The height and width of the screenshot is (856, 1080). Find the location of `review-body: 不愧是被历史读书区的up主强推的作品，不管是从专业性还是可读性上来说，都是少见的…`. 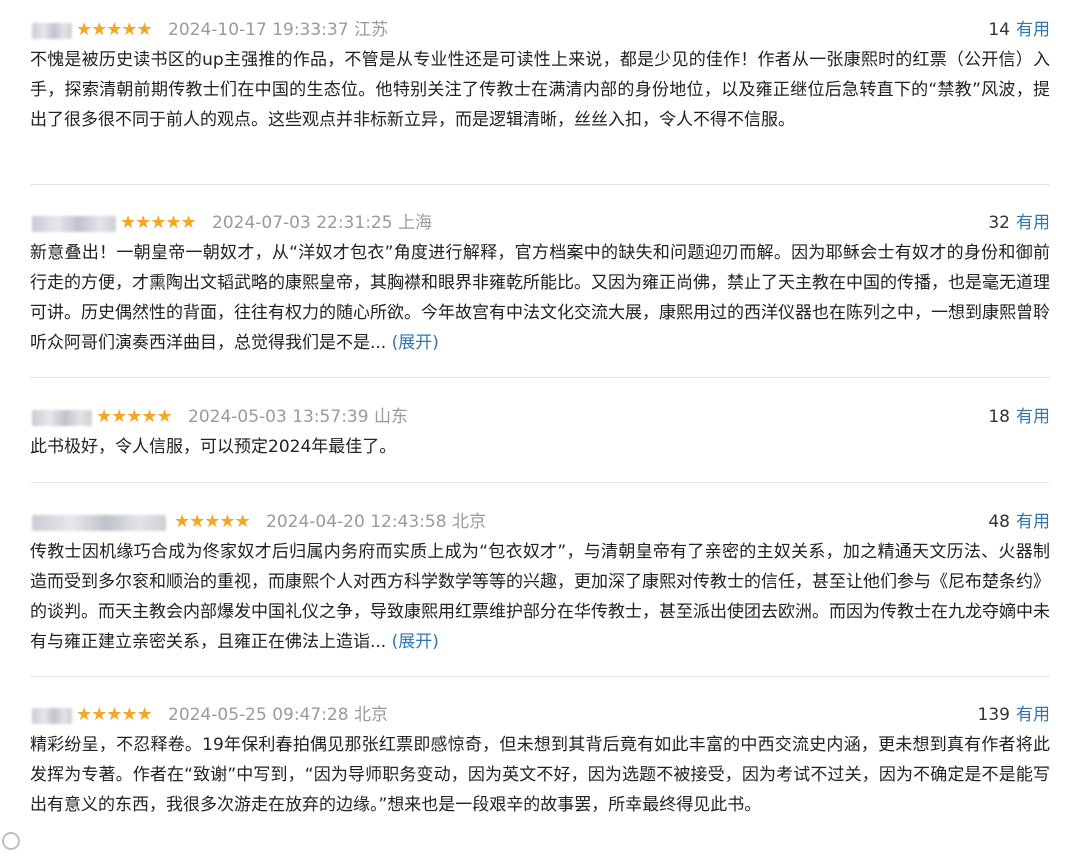

review-body: 不愧是被历史读书区的up主强推的作品，不管是从专业性还是可读性上来说，都是少见的… is located at coordinates (540, 90).